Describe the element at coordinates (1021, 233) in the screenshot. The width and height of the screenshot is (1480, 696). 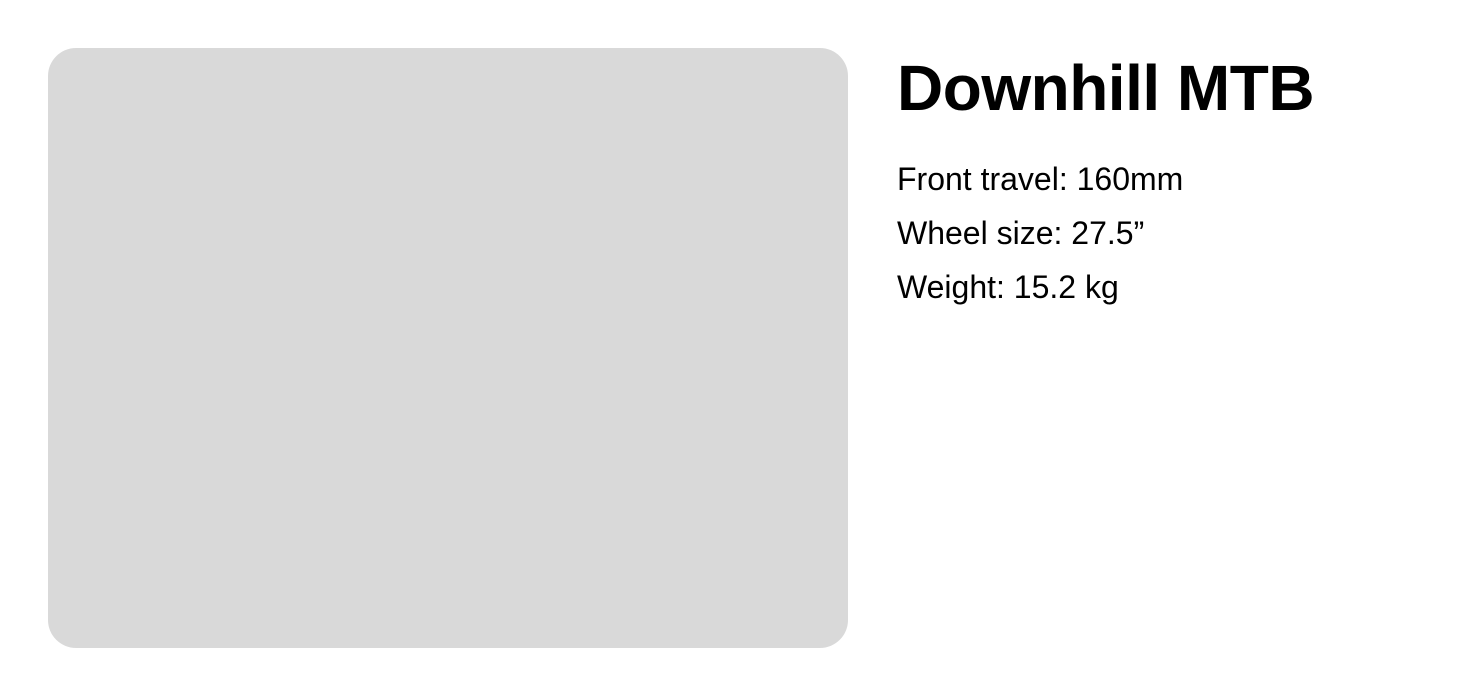
I see `spec-wheel-size: Wheel size: 27.5”` at that location.